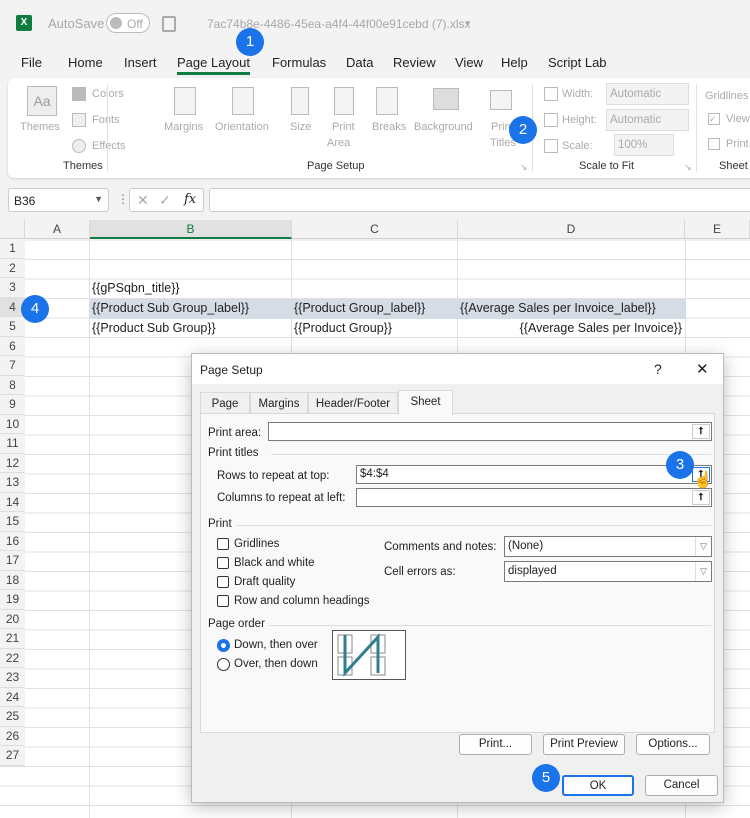  I want to click on row-header: 13, so click(12, 483).